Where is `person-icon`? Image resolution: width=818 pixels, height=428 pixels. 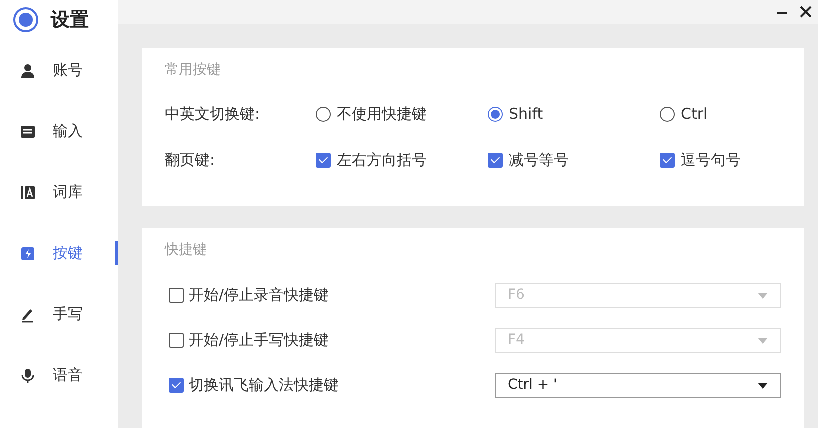 person-icon is located at coordinates (28, 70).